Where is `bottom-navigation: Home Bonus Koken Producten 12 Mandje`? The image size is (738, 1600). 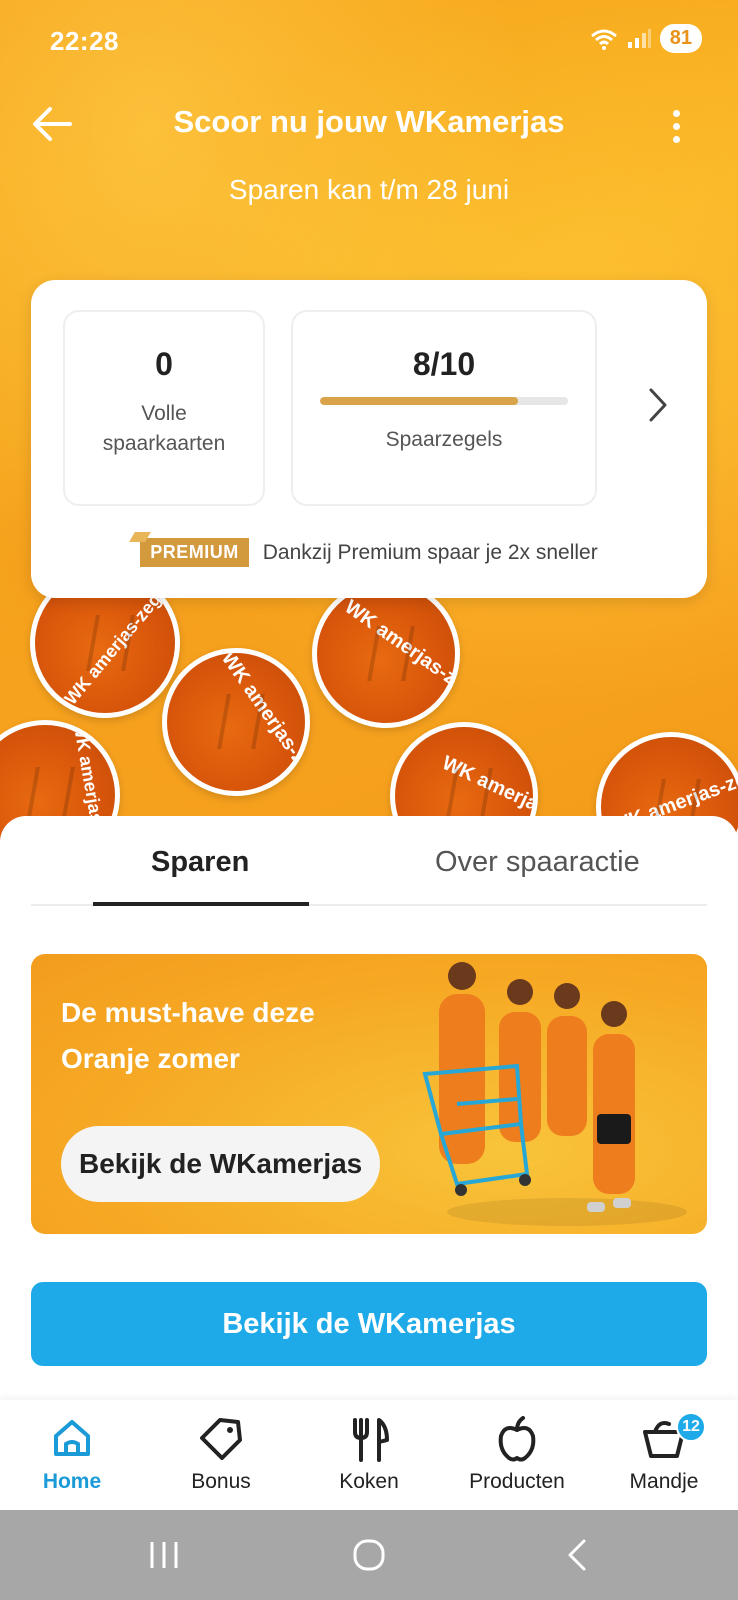 bottom-navigation: Home Bonus Koken Producten 12 Mandje is located at coordinates (369, 1455).